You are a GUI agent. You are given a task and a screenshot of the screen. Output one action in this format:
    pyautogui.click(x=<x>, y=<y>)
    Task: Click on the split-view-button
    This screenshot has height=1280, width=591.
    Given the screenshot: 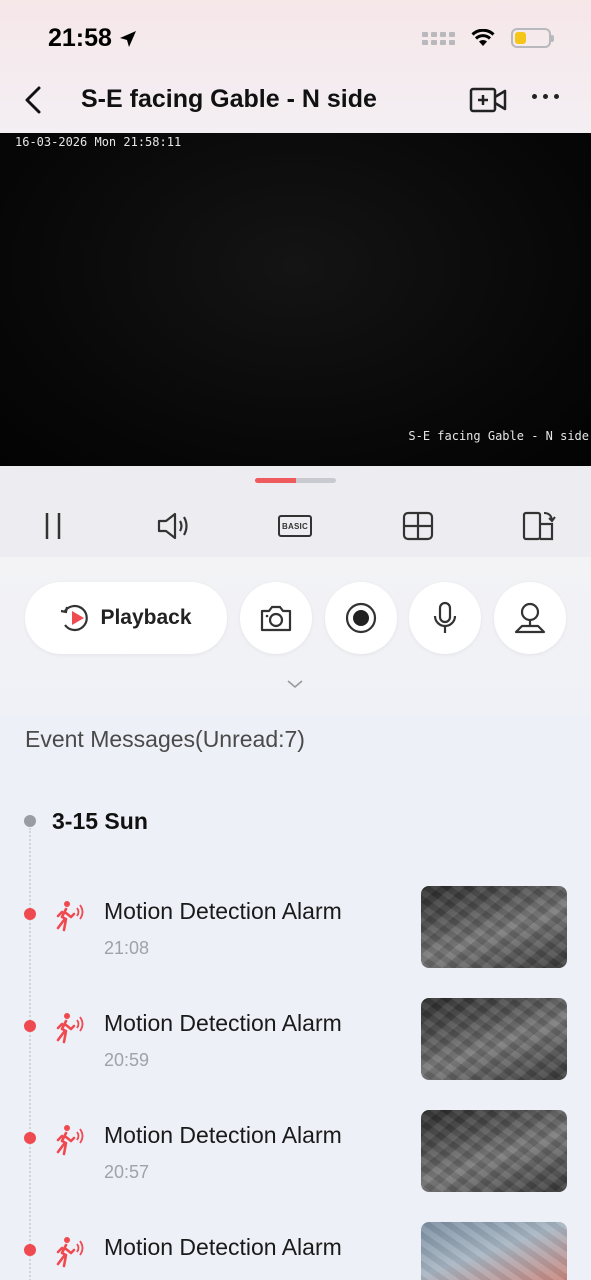 What is the action you would take?
    pyautogui.click(x=418, y=526)
    